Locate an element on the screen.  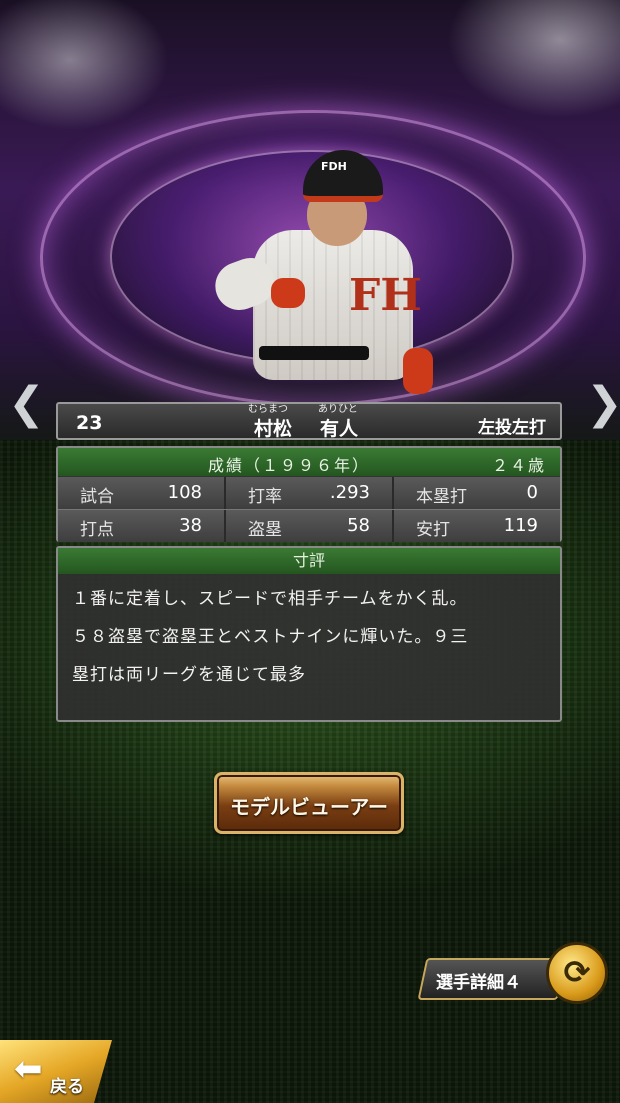
given-name: 有人 is located at coordinates (339, 429).